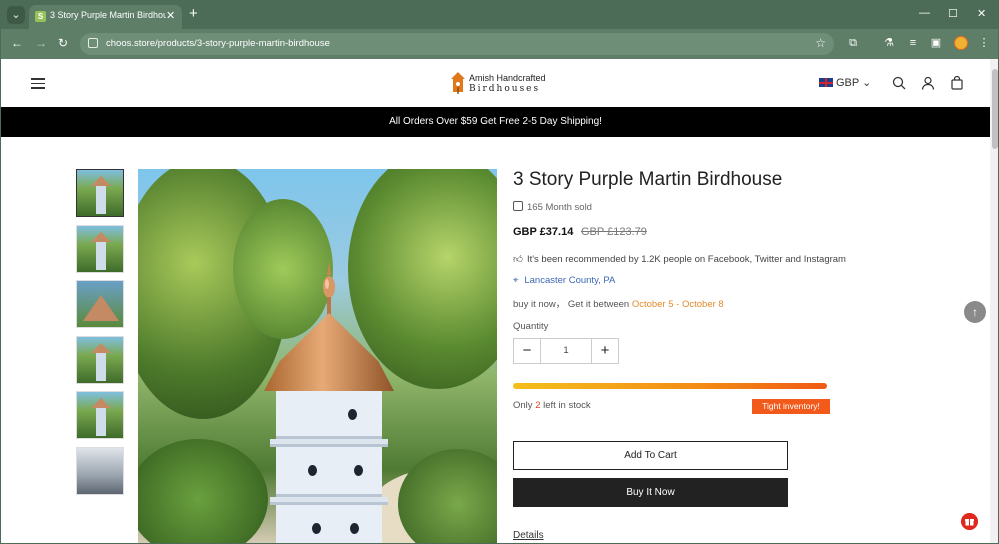 The image size is (999, 544). What do you see at coordinates (538, 405) in the screenshot?
I see `stock-count: 2` at bounding box center [538, 405].